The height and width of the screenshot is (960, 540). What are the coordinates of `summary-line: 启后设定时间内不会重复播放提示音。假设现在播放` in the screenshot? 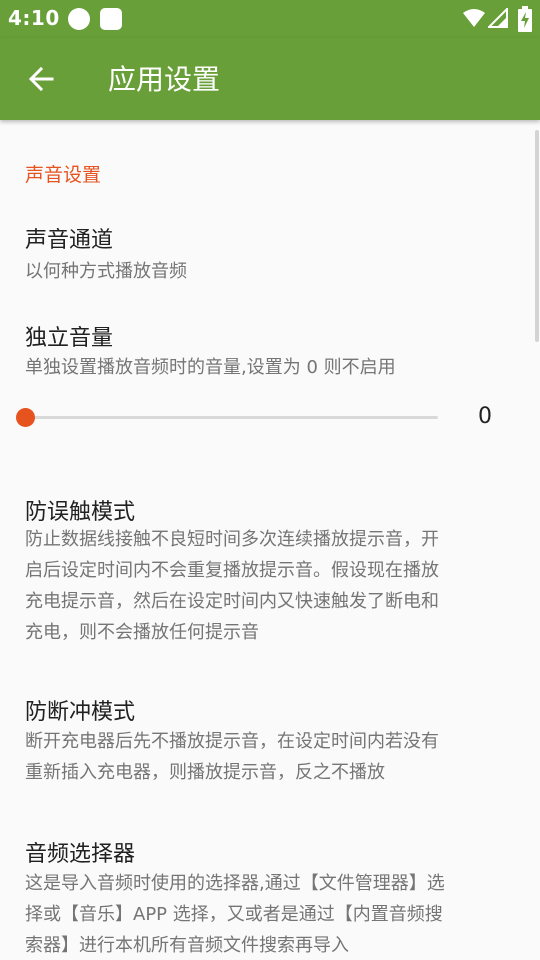 It's located at (232, 570).